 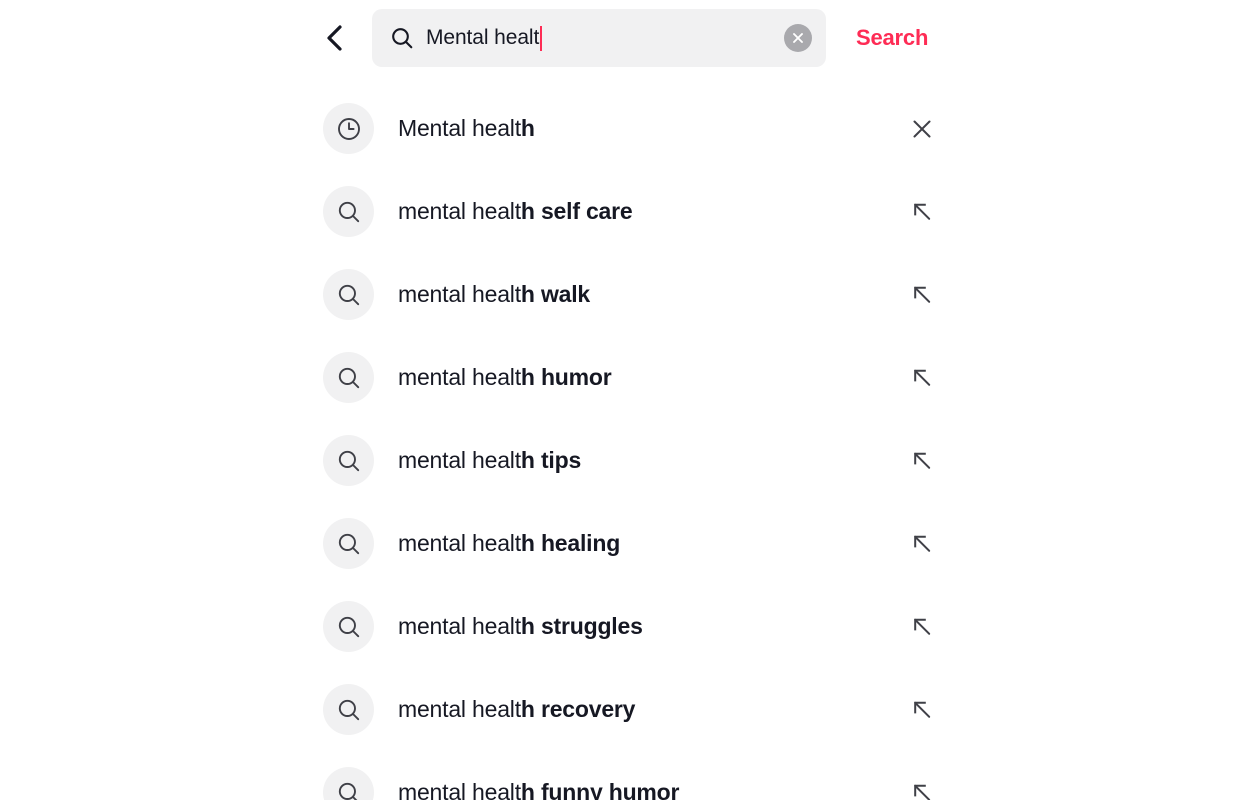 I want to click on suggestion-completion-part: h struggles, so click(x=581, y=626).